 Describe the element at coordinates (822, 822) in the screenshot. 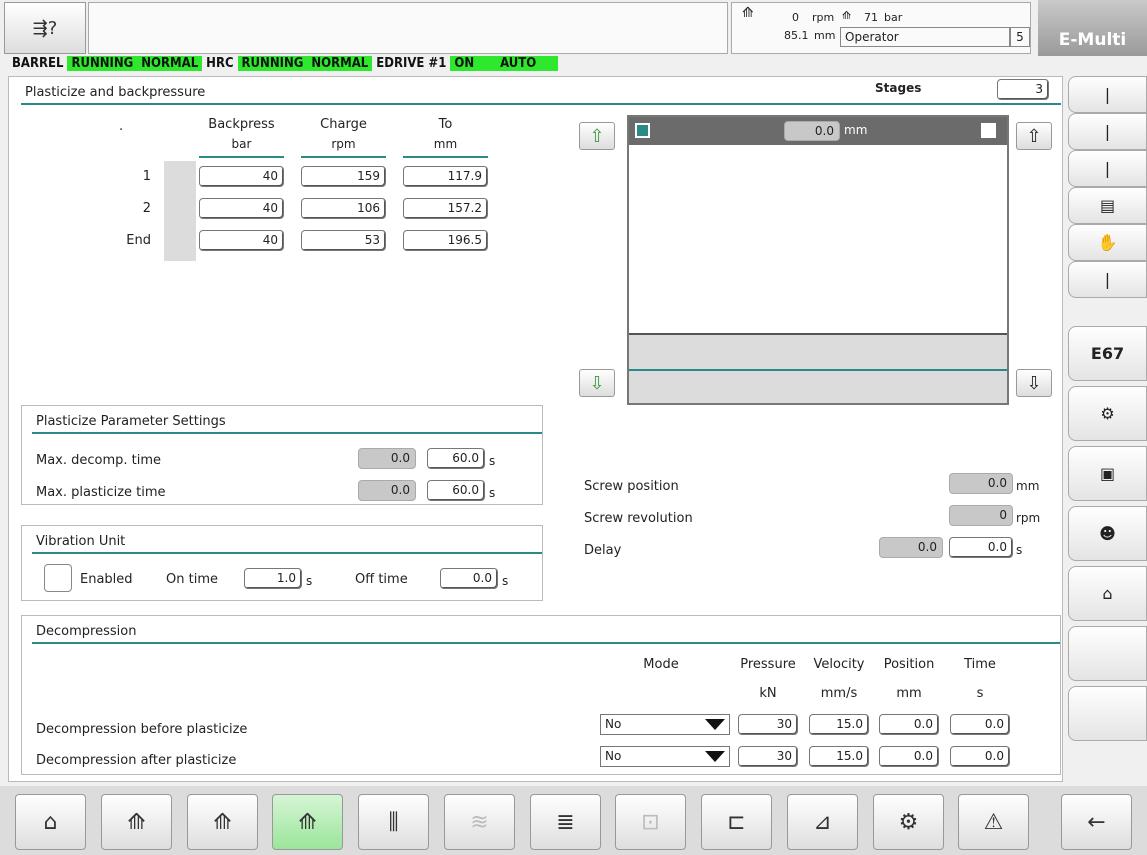

I see `graph-icon: ⊿` at that location.